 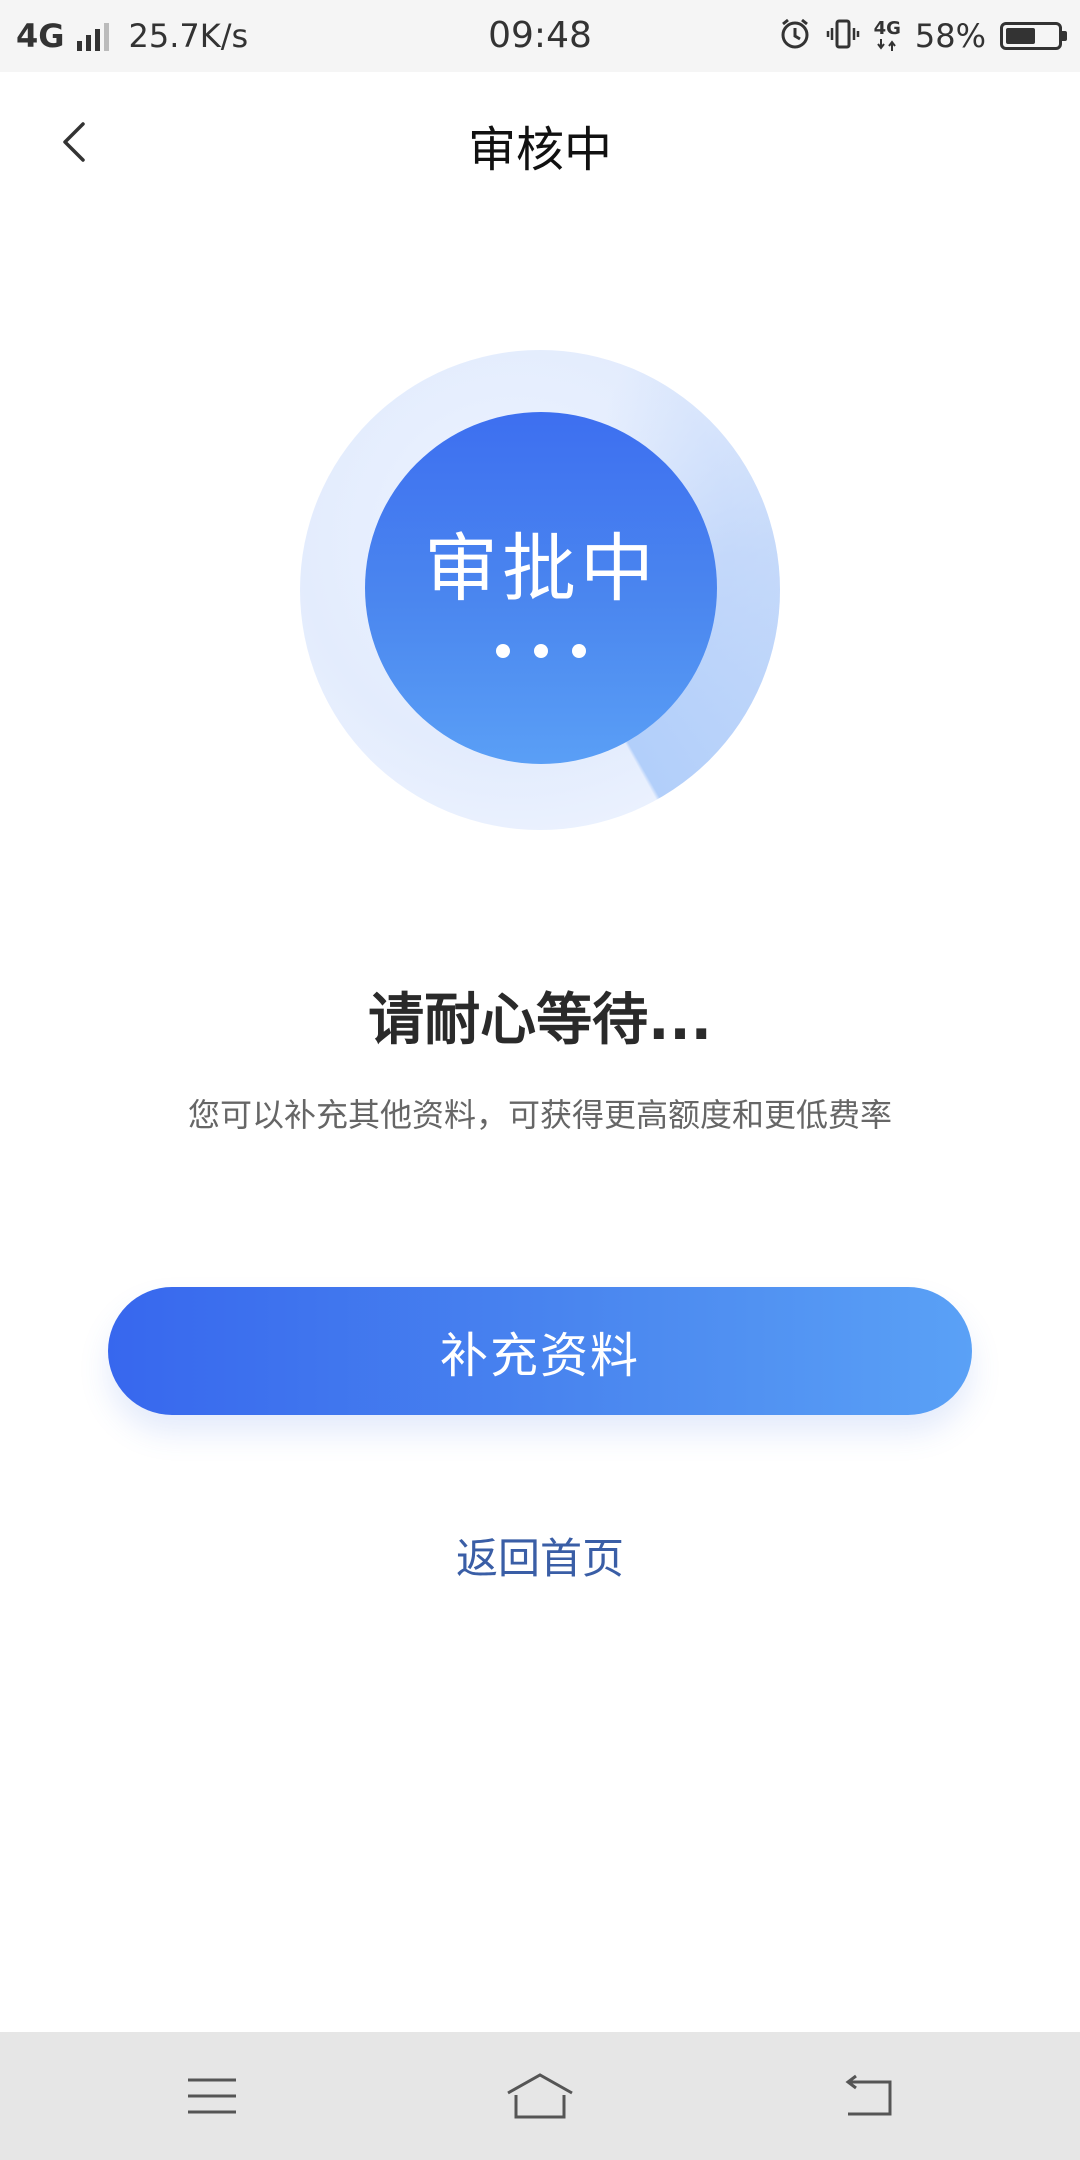 I want to click on home-icon, so click(x=540, y=2096).